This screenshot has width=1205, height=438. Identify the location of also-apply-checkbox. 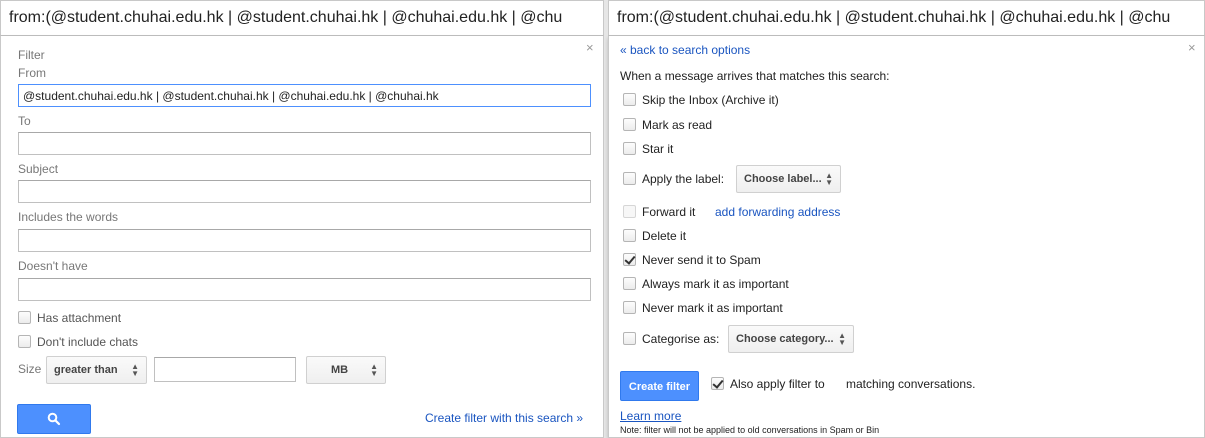
(717, 384).